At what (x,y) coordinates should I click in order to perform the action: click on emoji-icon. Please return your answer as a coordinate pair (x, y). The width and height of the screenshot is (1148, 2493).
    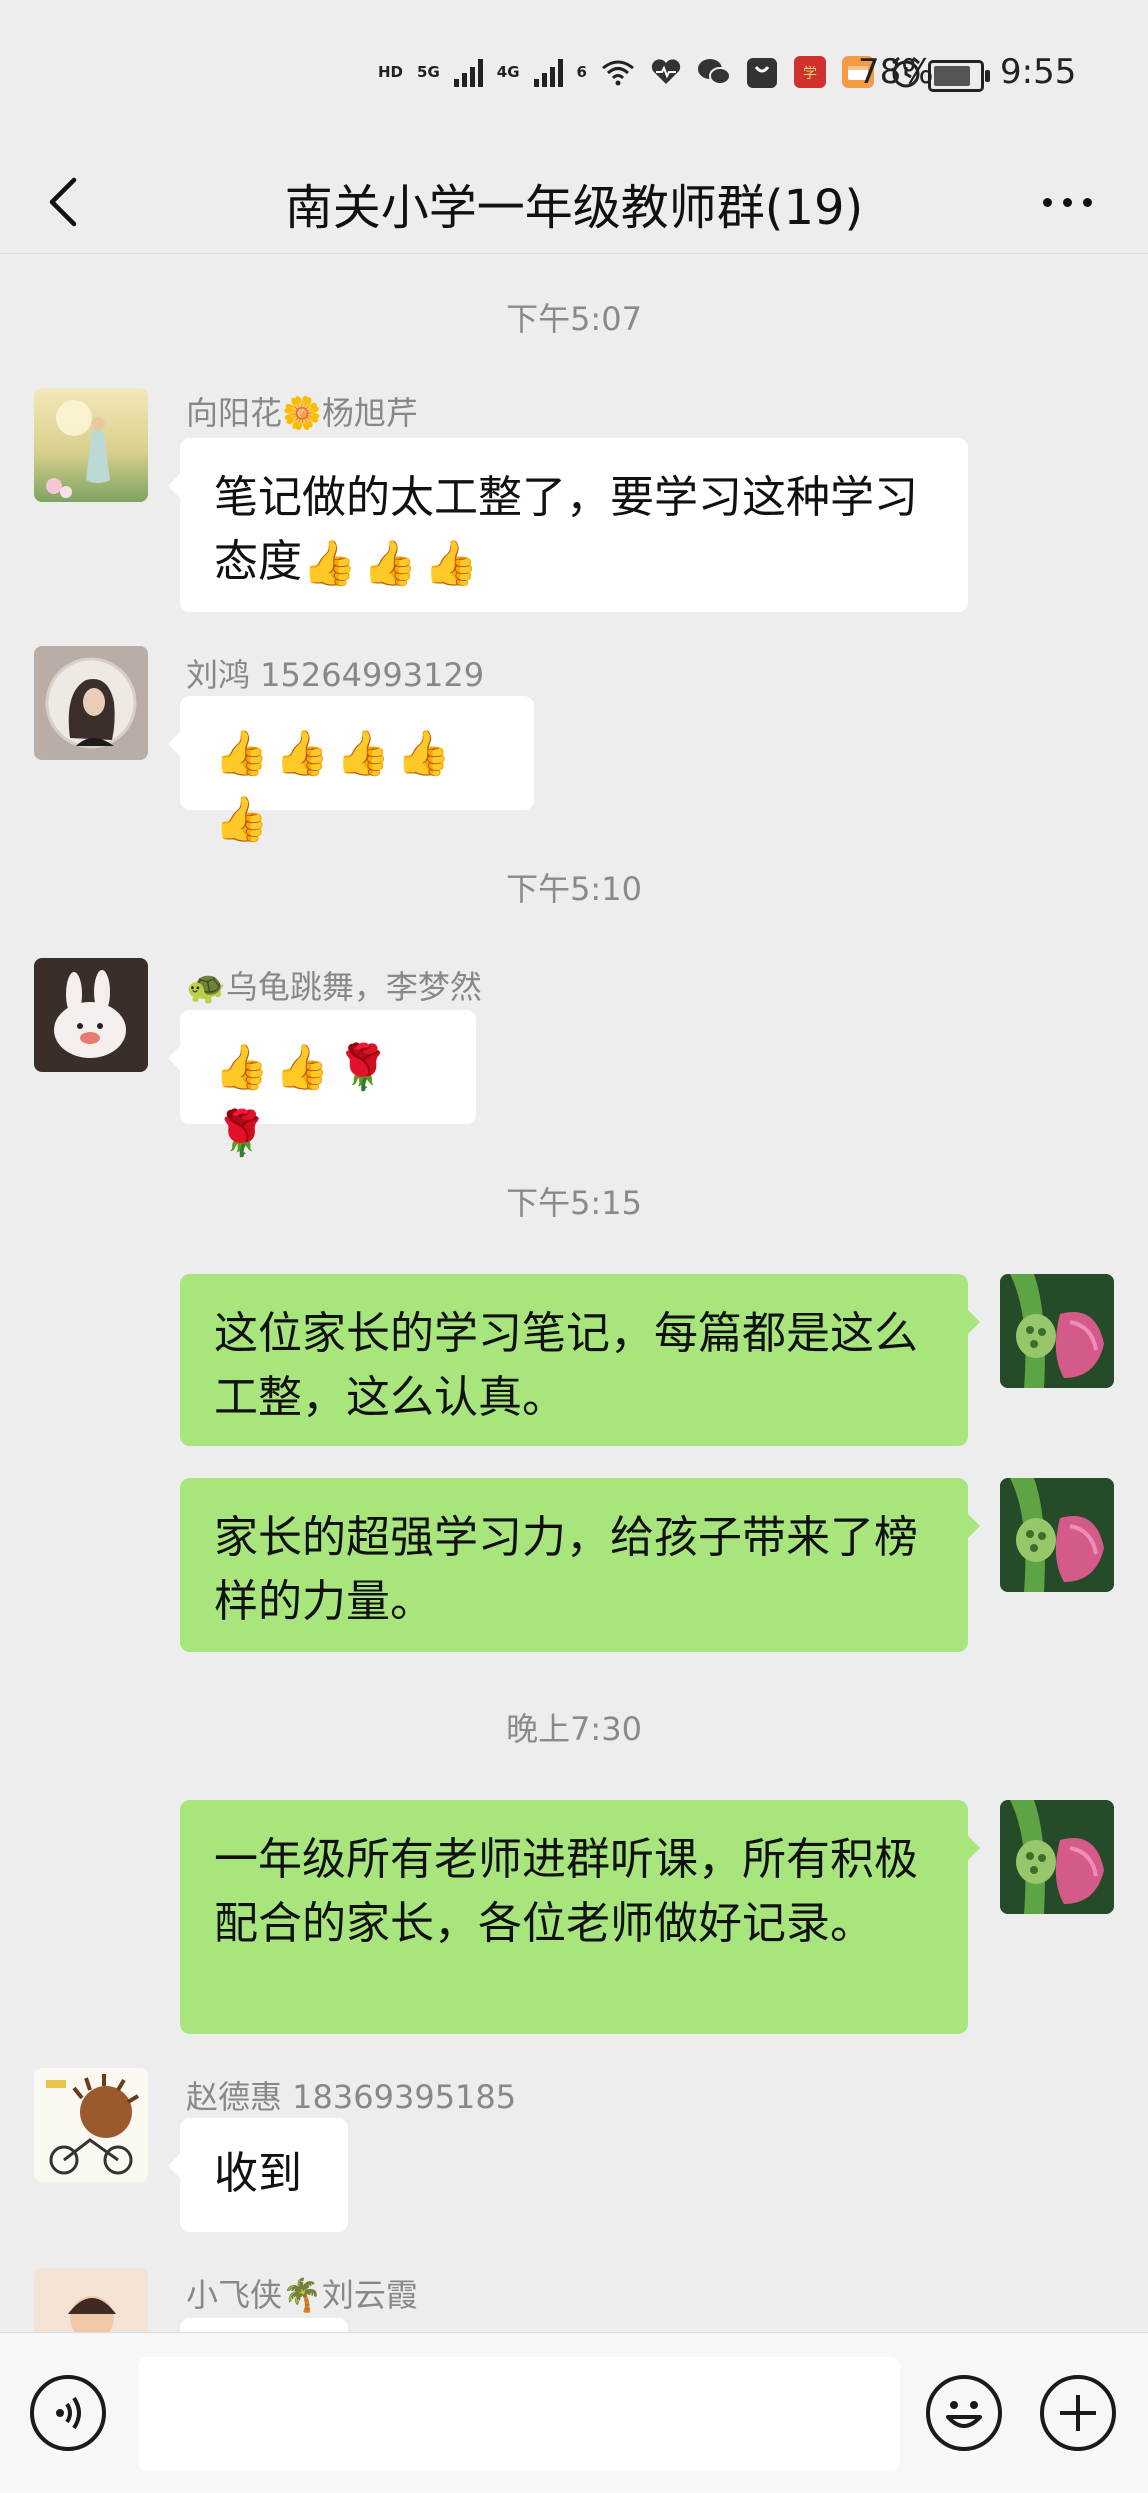
    Looking at the image, I should click on (964, 2413).